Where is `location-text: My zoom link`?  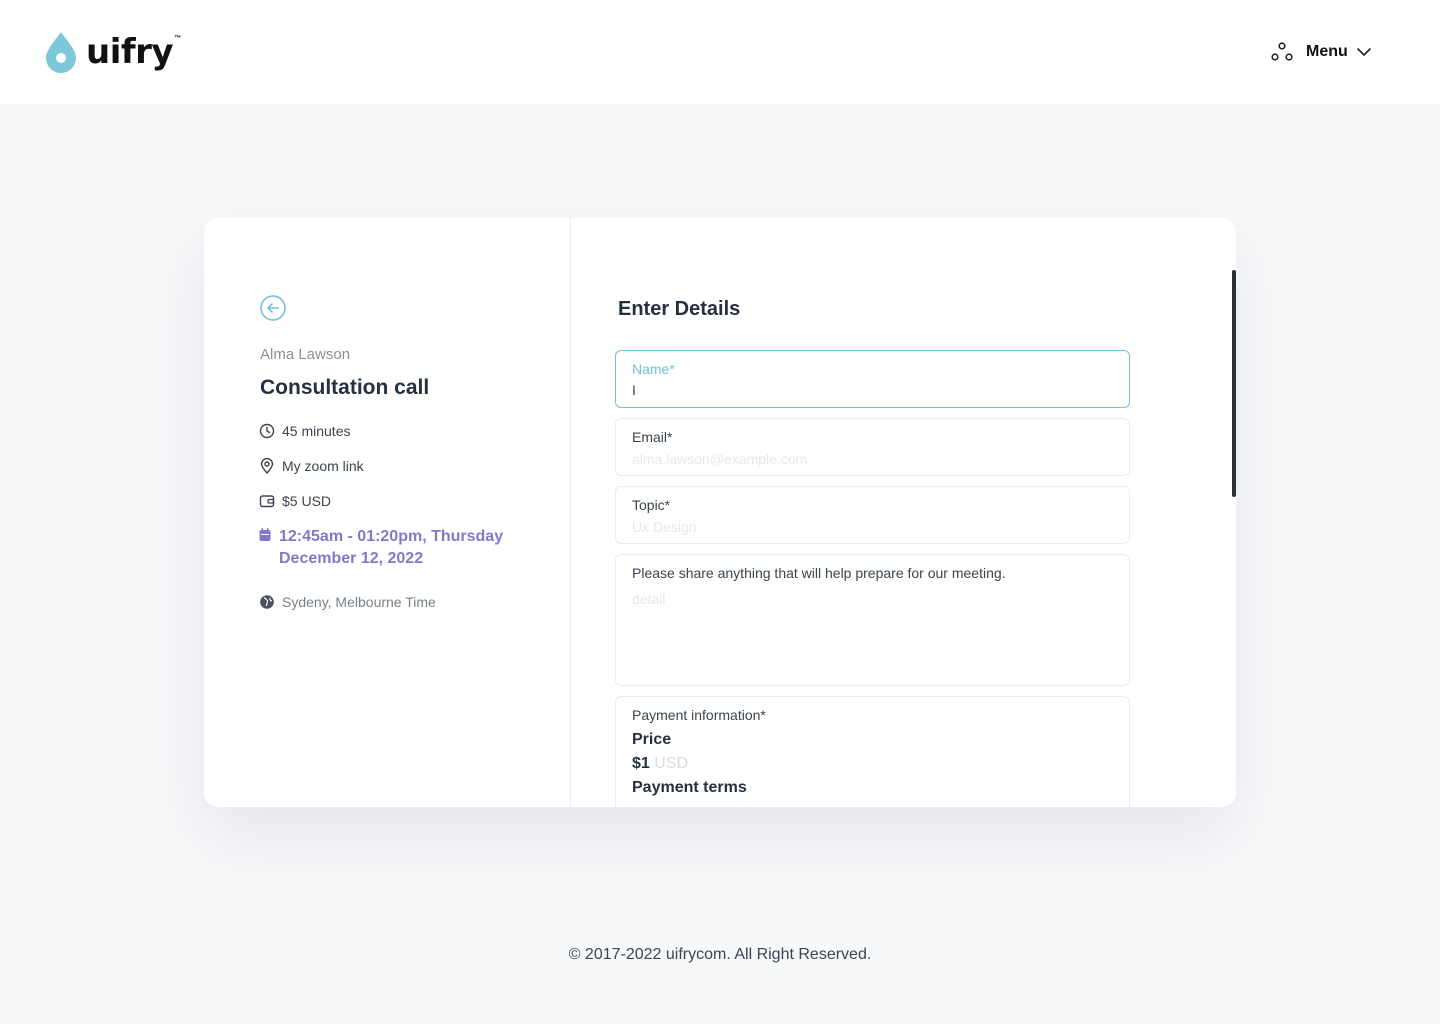 location-text: My zoom link is located at coordinates (323, 466).